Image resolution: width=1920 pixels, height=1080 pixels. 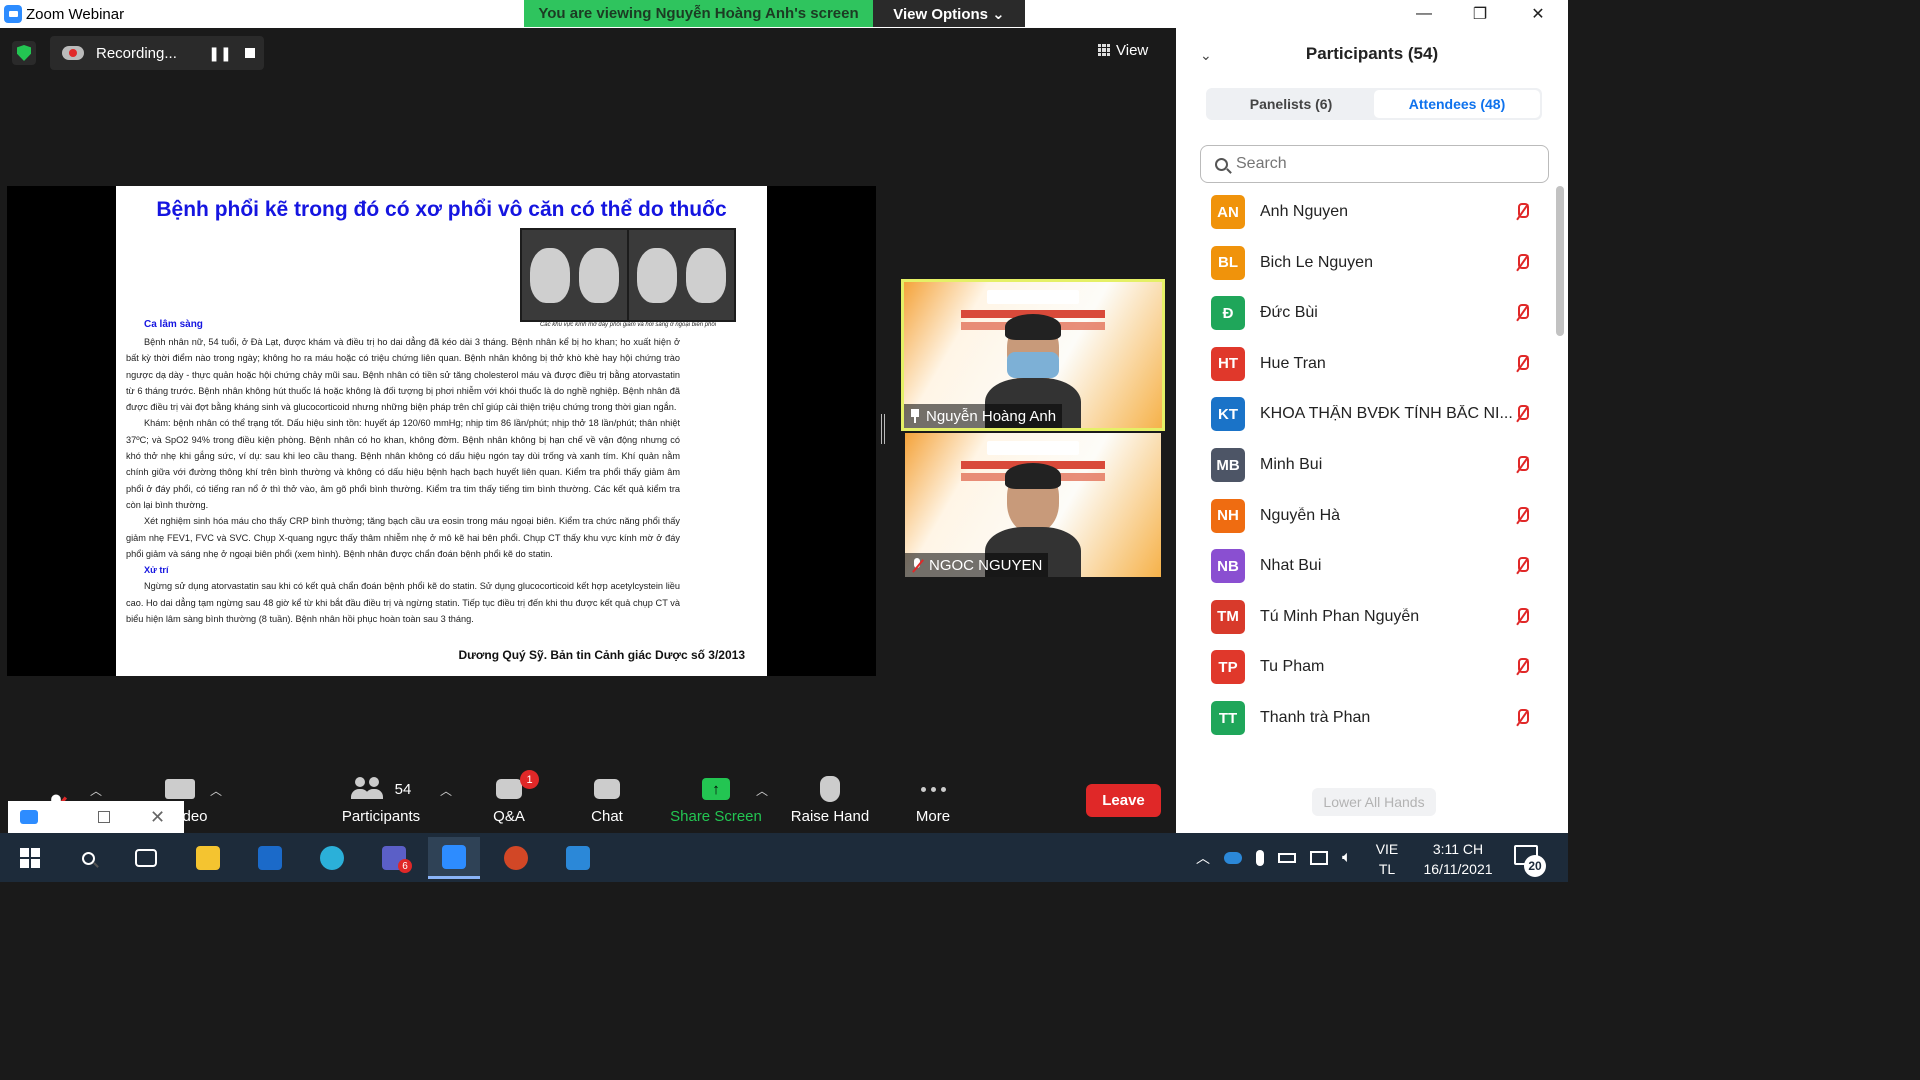 What do you see at coordinates (1233, 857) in the screenshot?
I see `onedrive-icon` at bounding box center [1233, 857].